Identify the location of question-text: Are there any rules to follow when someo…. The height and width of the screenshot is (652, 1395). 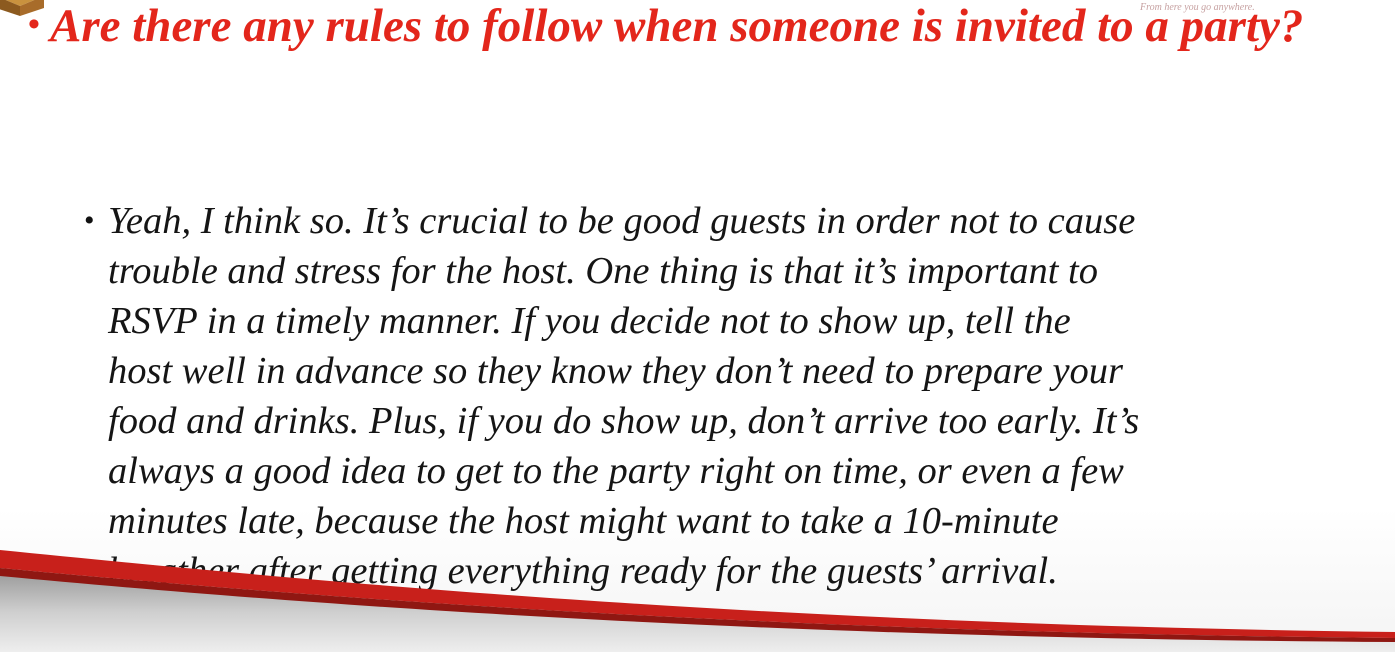
(677, 26).